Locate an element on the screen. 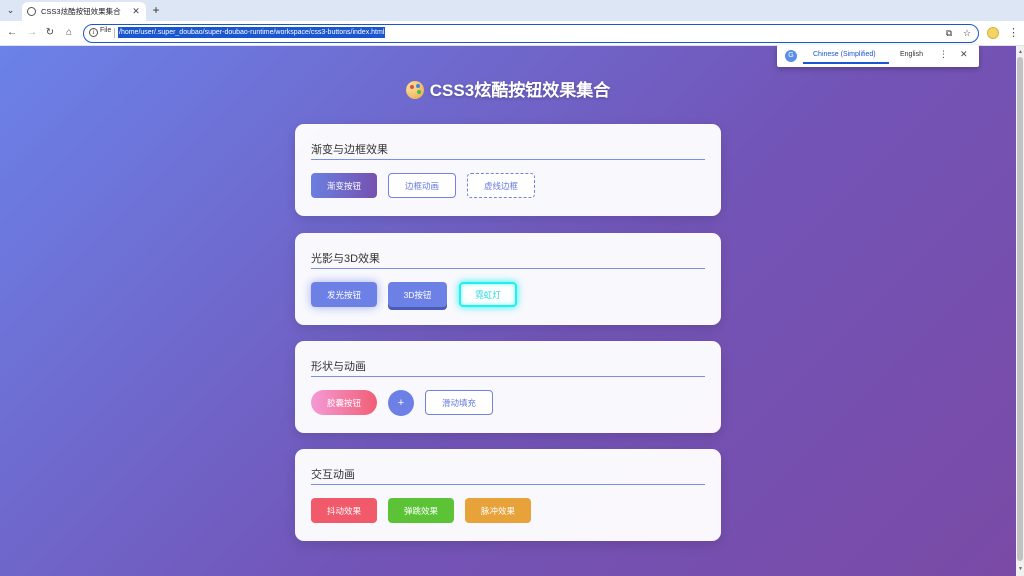  page-title-text: CSS3炫酷按钮效果集合 is located at coordinates (520, 90).